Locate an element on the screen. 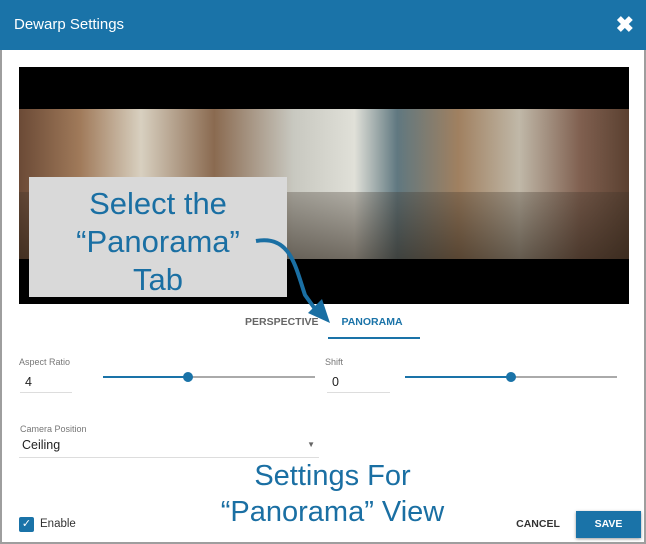  annotation-select-tab: Select the “Panorama” Tab is located at coordinates (158, 237).